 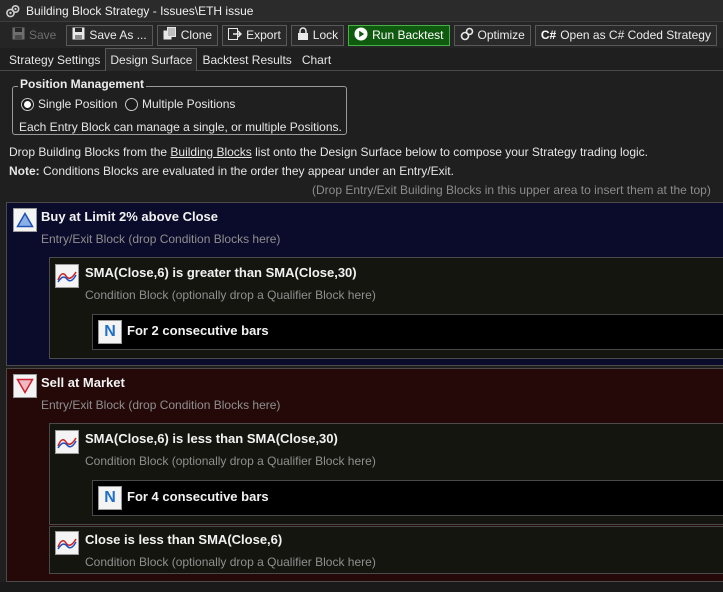 I want to click on save-label: Save, so click(x=43, y=35).